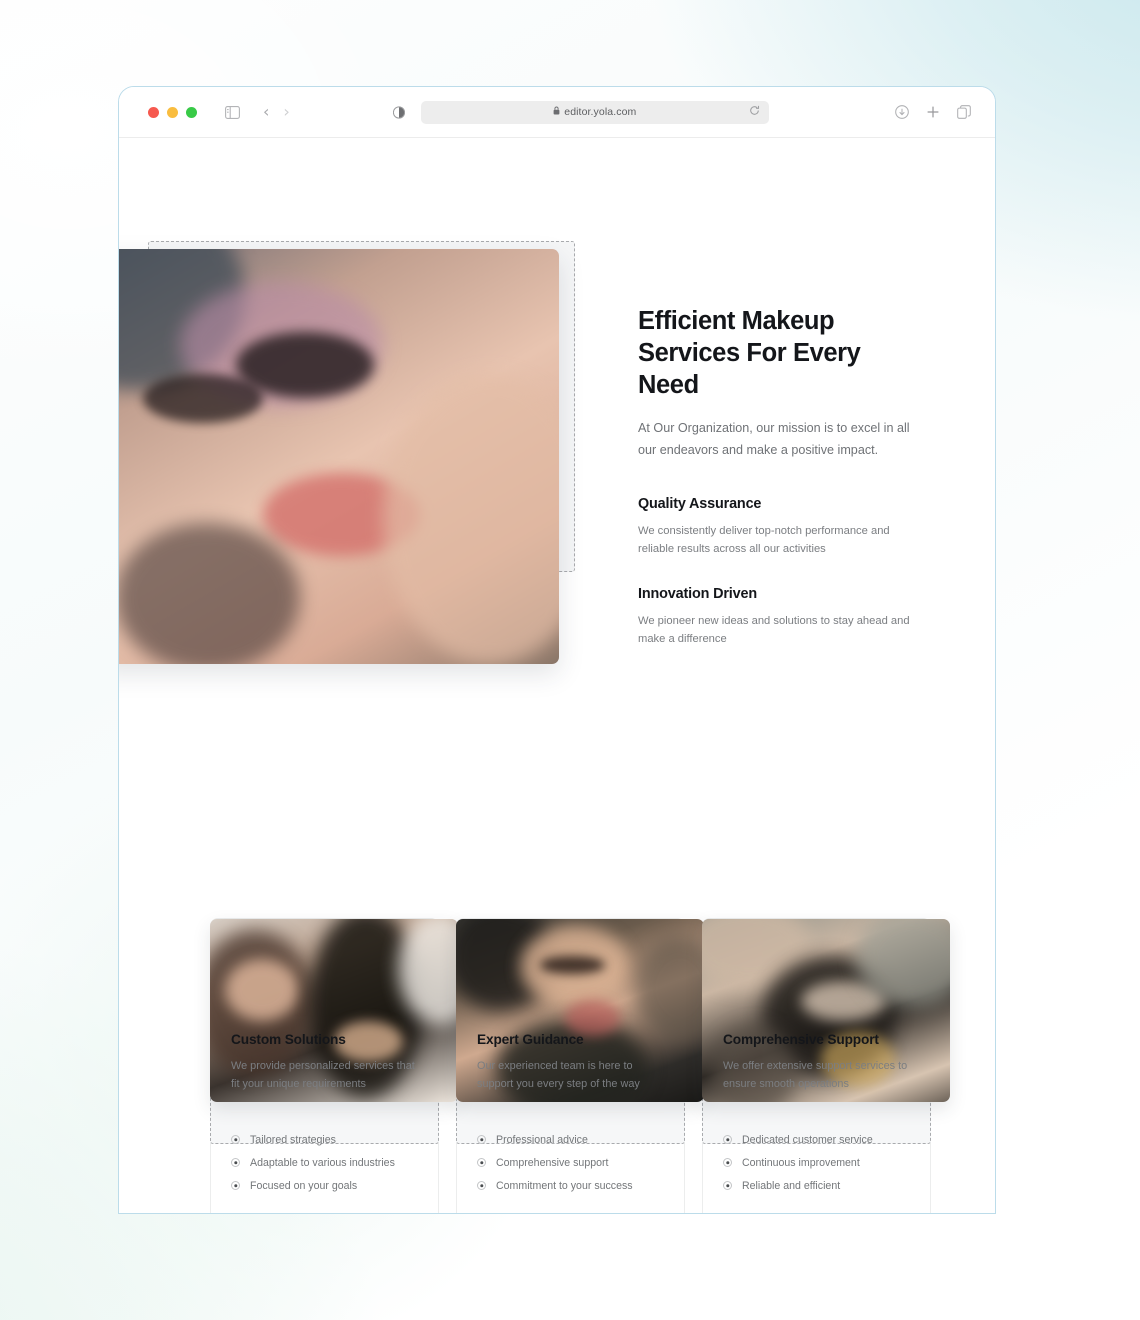  I want to click on list-item: Continuous improvement, so click(816, 1162).